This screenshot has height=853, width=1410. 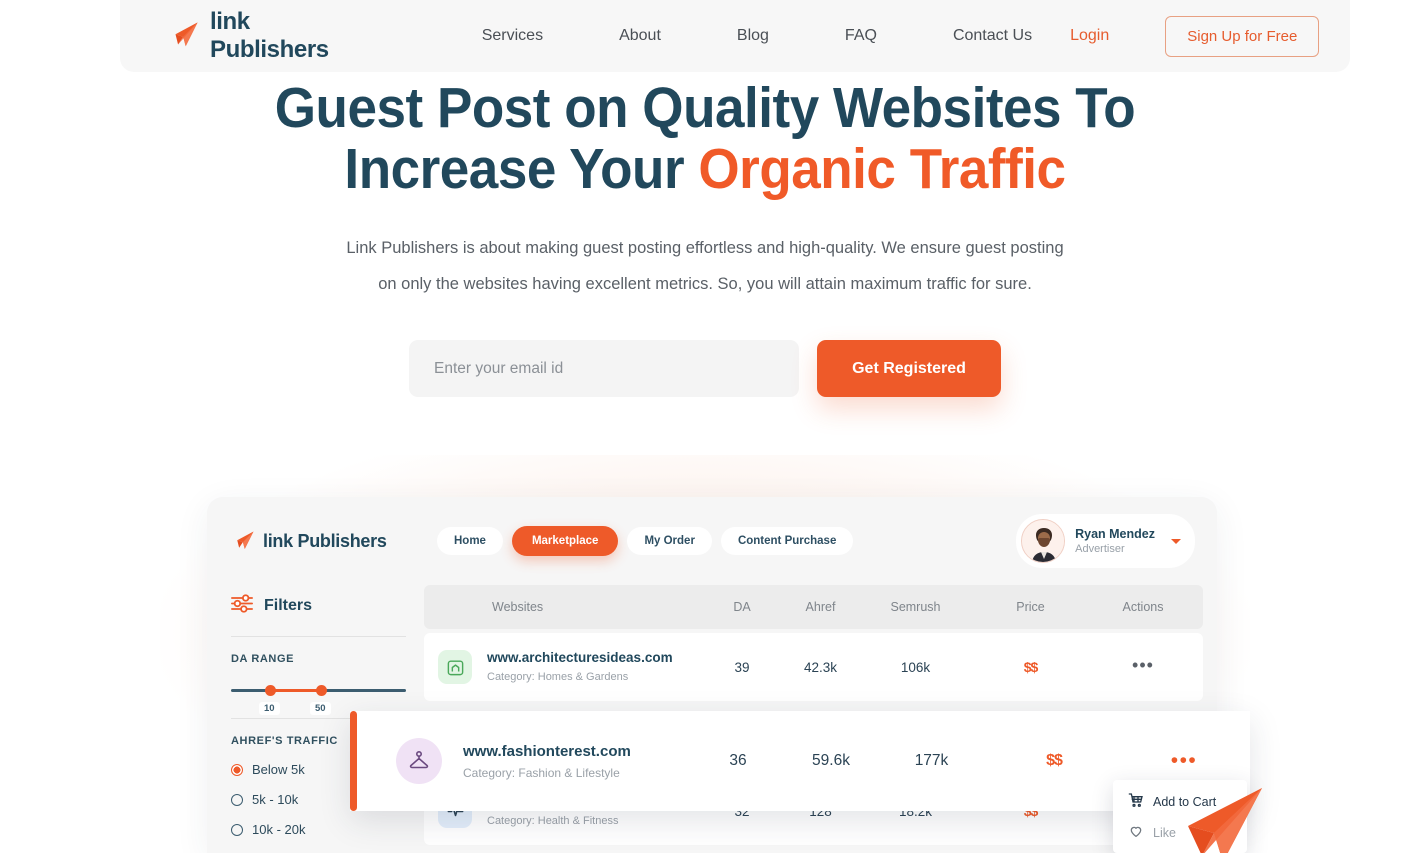 What do you see at coordinates (578, 751) in the screenshot?
I see `row-url: www.fashionterest.com` at bounding box center [578, 751].